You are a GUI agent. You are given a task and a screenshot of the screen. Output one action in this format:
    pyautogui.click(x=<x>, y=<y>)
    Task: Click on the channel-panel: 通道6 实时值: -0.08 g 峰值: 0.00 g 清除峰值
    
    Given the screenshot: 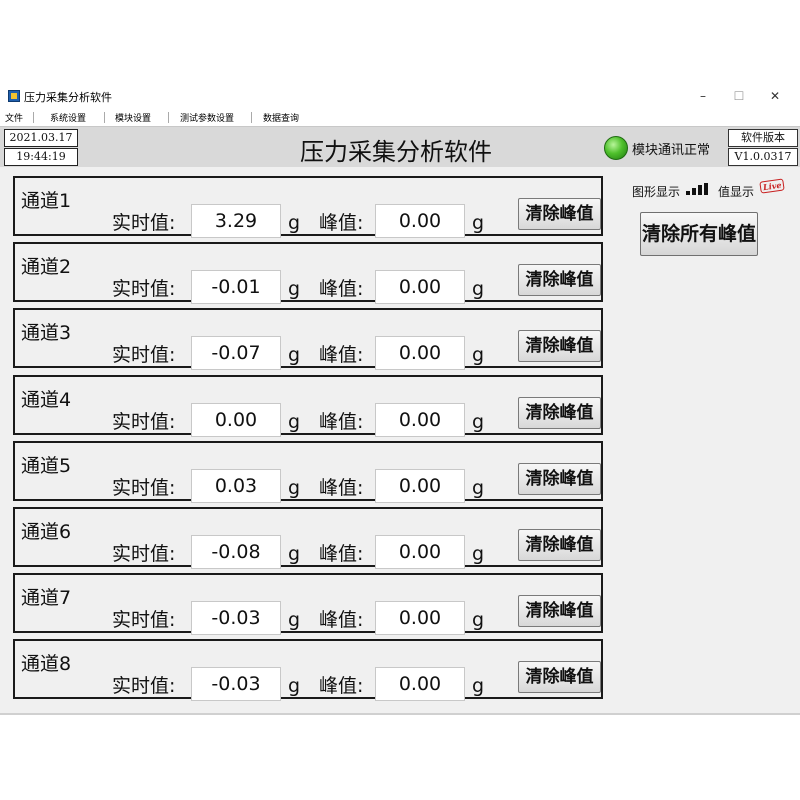 What is the action you would take?
    pyautogui.click(x=308, y=538)
    